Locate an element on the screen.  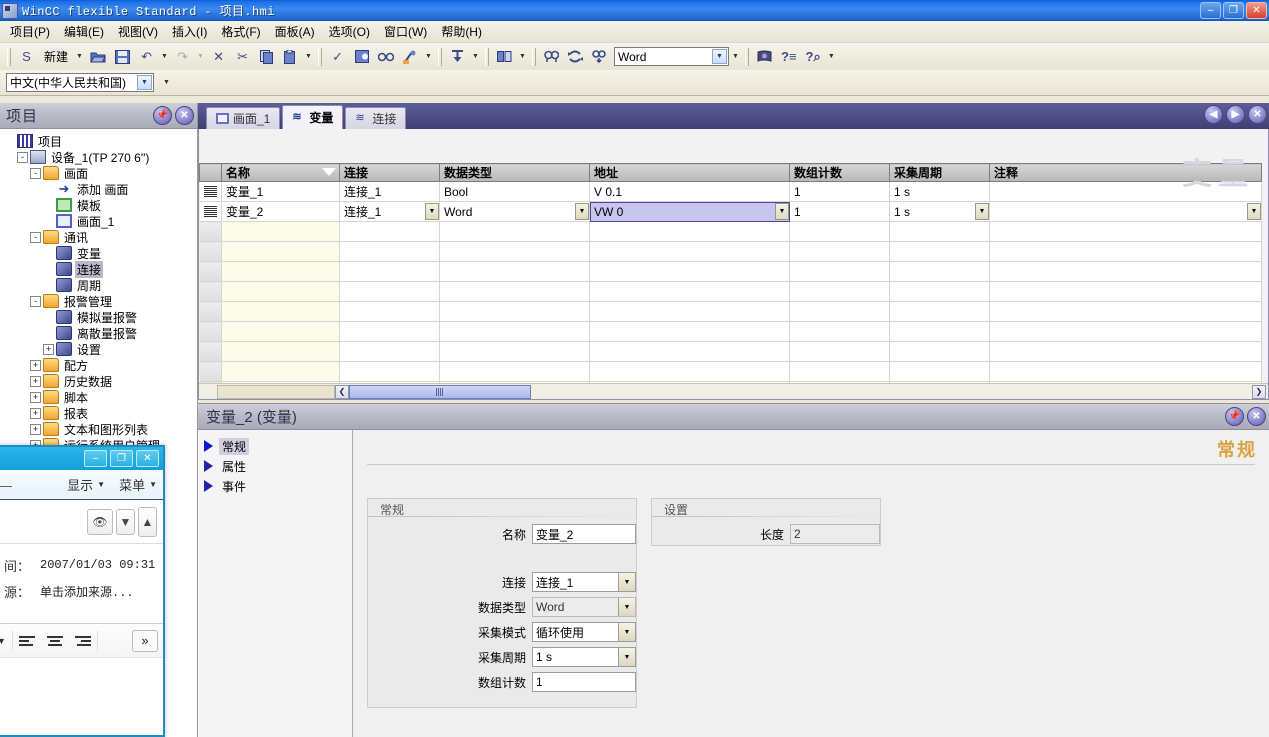
find-icon is located at coordinates (551, 57).